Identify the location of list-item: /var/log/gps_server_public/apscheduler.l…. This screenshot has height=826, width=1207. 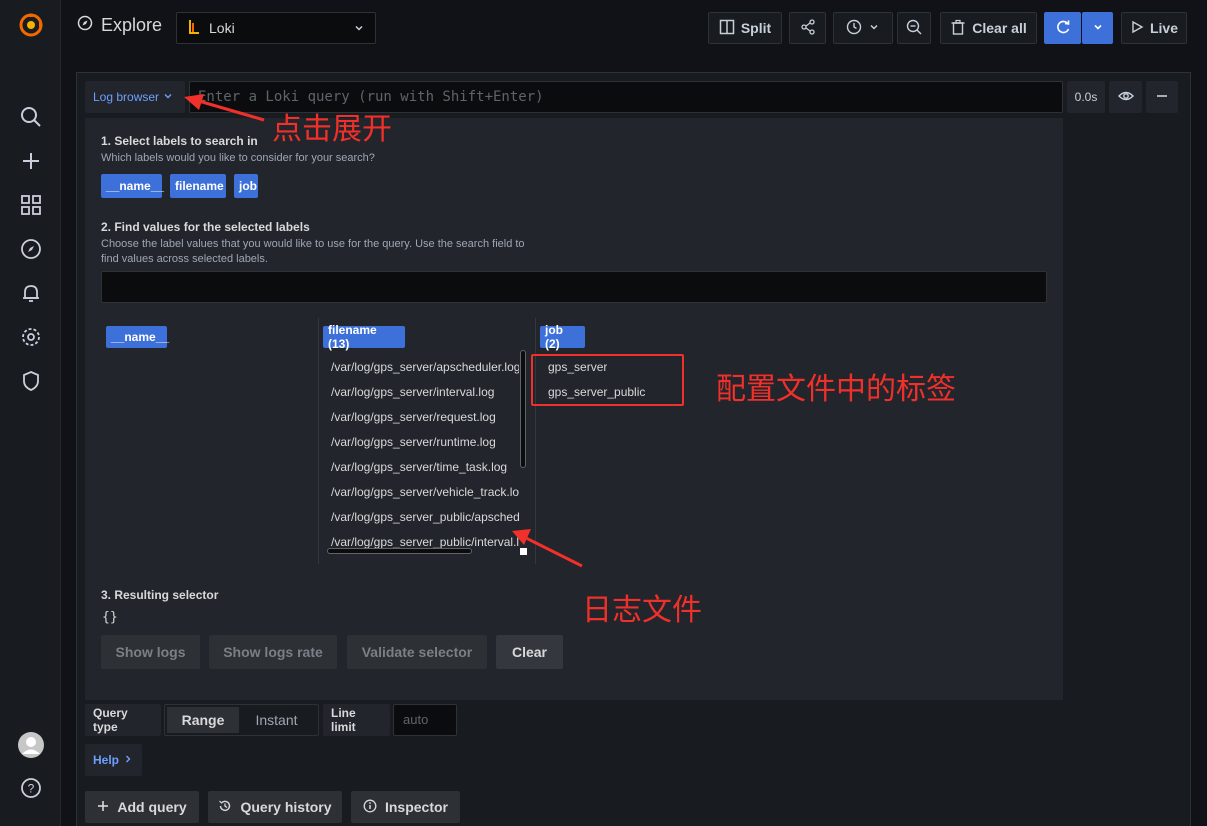
(425, 517).